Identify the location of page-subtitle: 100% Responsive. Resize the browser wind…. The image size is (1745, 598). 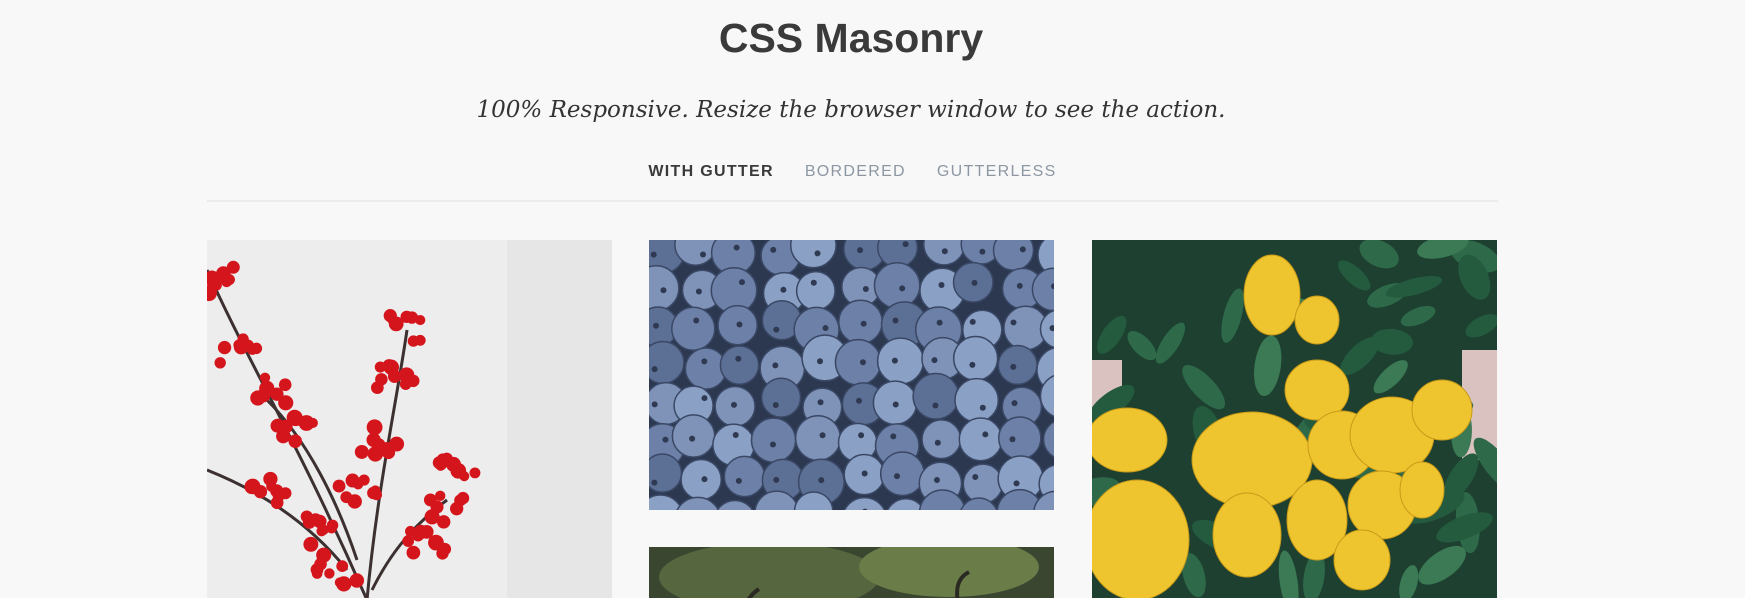
(851, 110).